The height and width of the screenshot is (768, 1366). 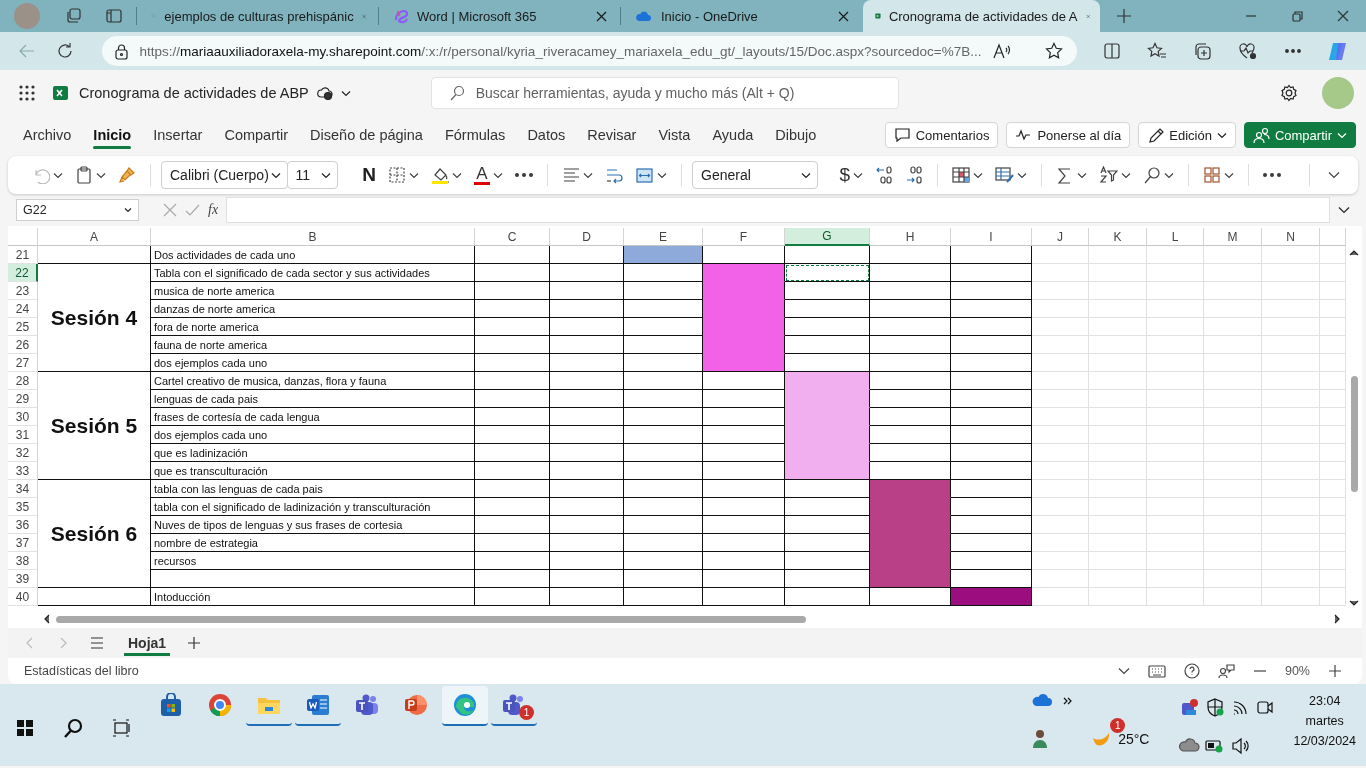 I want to click on row-header: 40, so click(x=23, y=597).